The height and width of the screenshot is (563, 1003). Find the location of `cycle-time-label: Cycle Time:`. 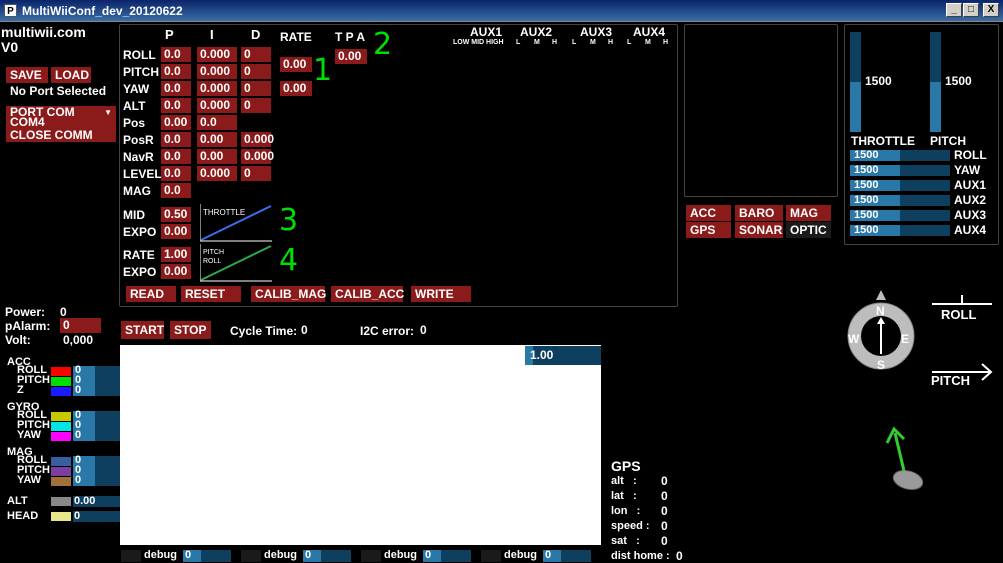

cycle-time-label: Cycle Time: is located at coordinates (264, 331).